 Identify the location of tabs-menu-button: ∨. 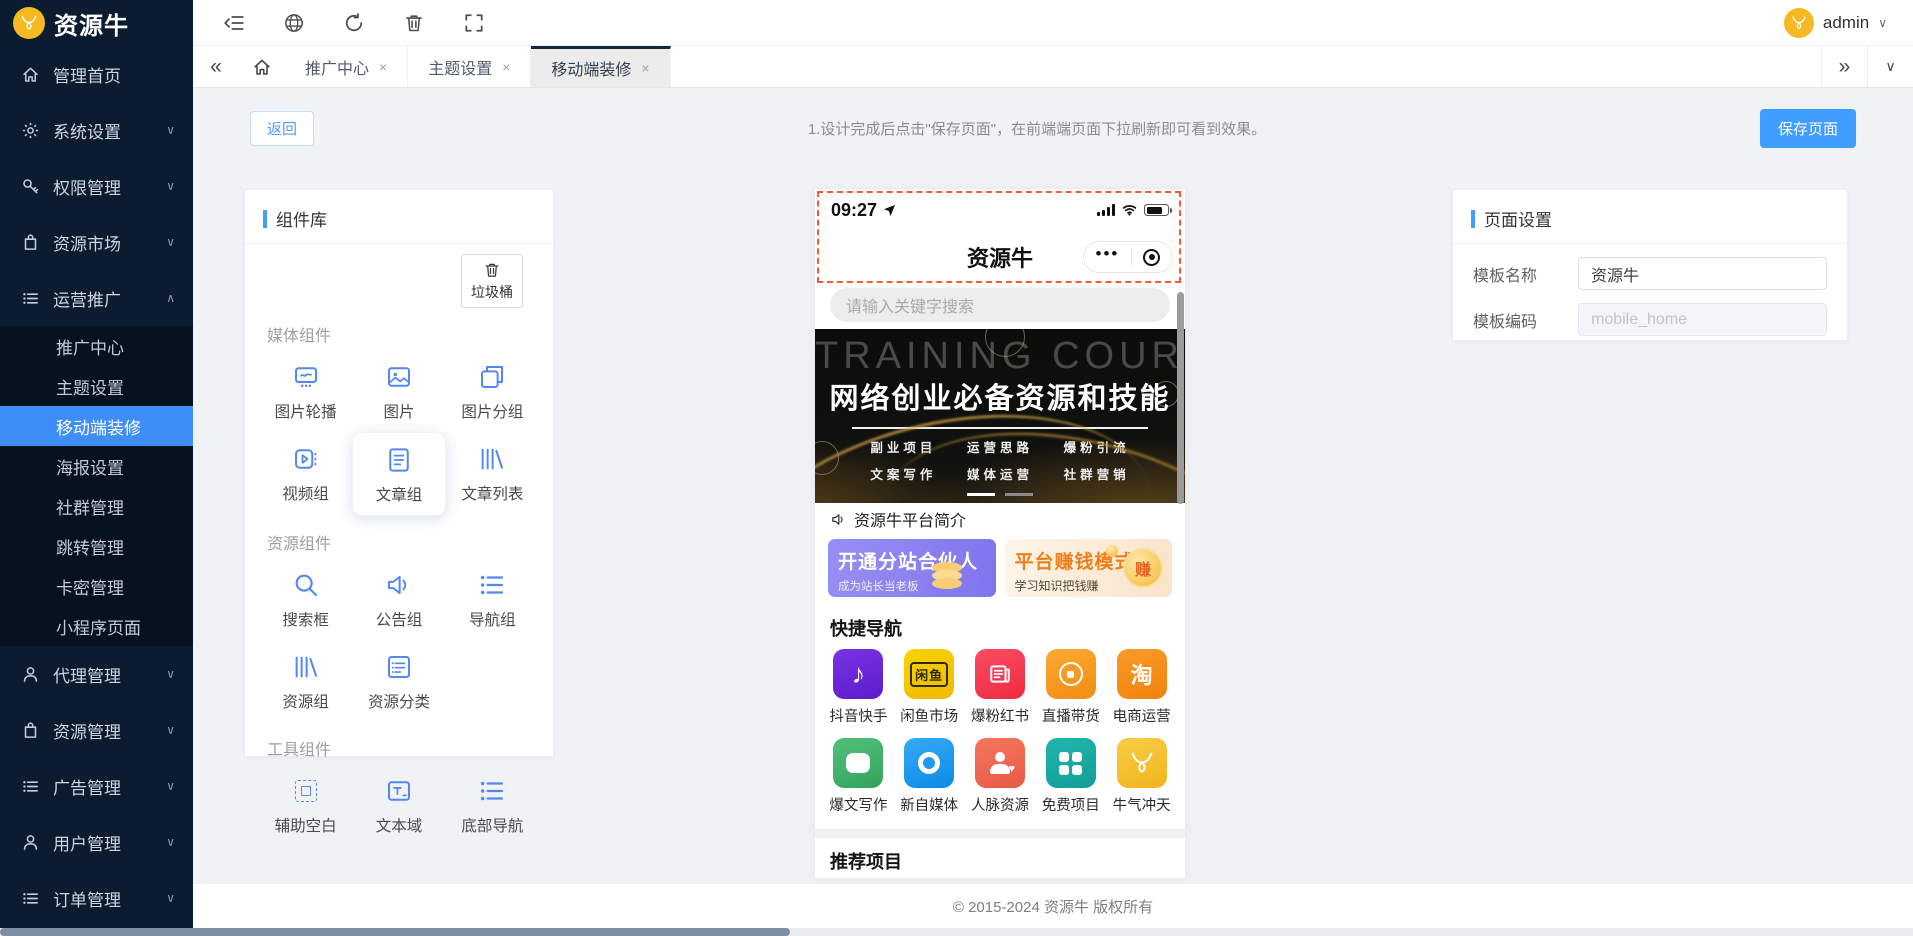
(1890, 66).